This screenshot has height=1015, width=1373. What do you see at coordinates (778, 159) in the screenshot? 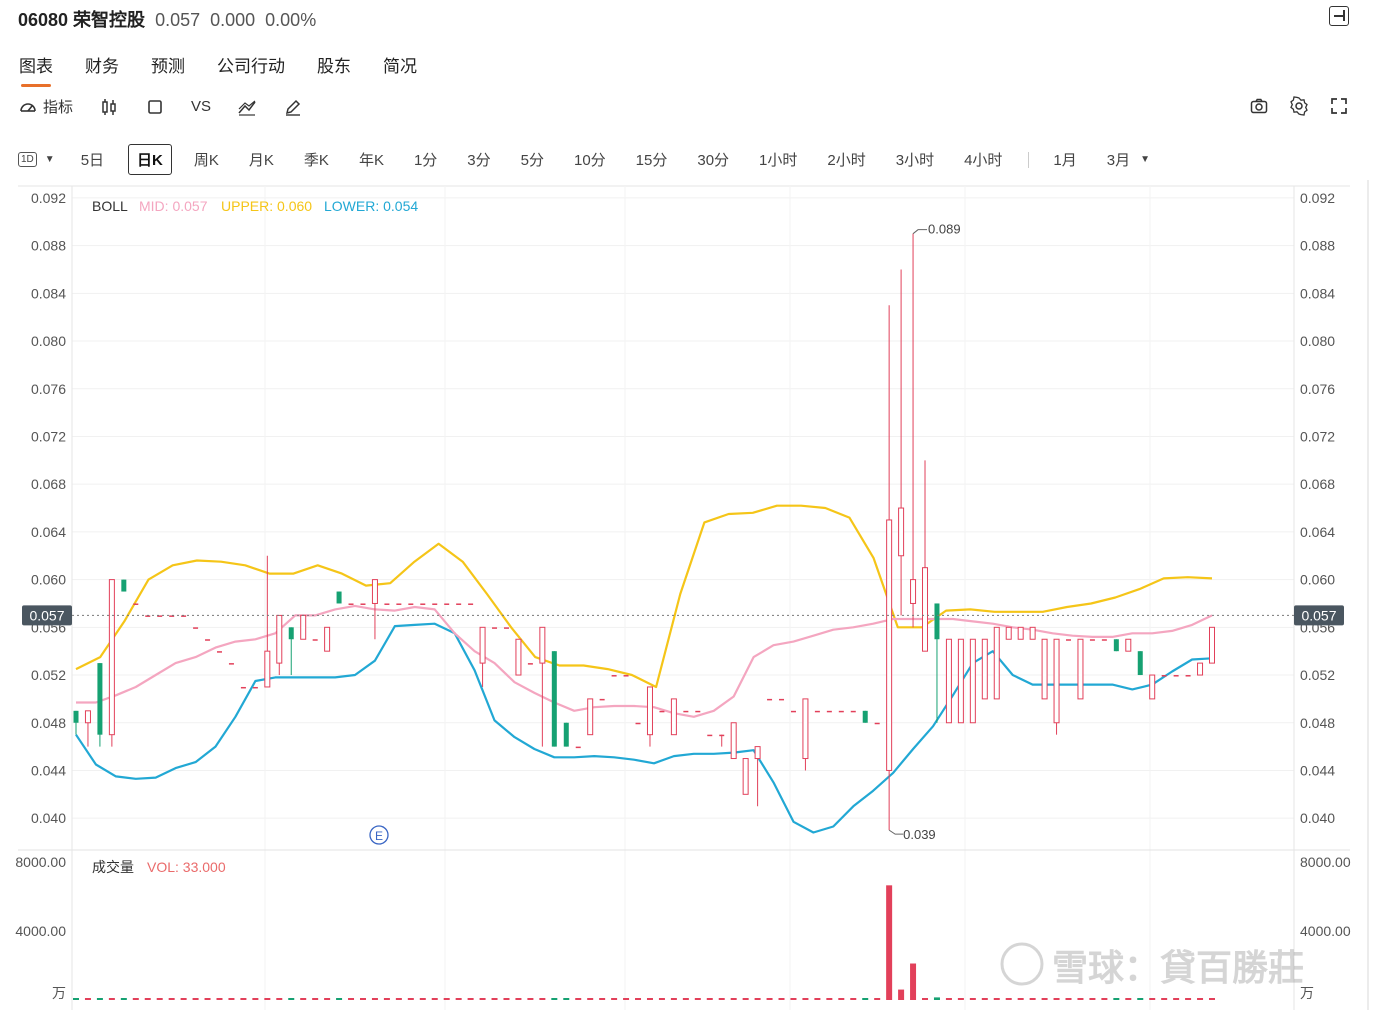
I see `period-1h: 1小时` at bounding box center [778, 159].